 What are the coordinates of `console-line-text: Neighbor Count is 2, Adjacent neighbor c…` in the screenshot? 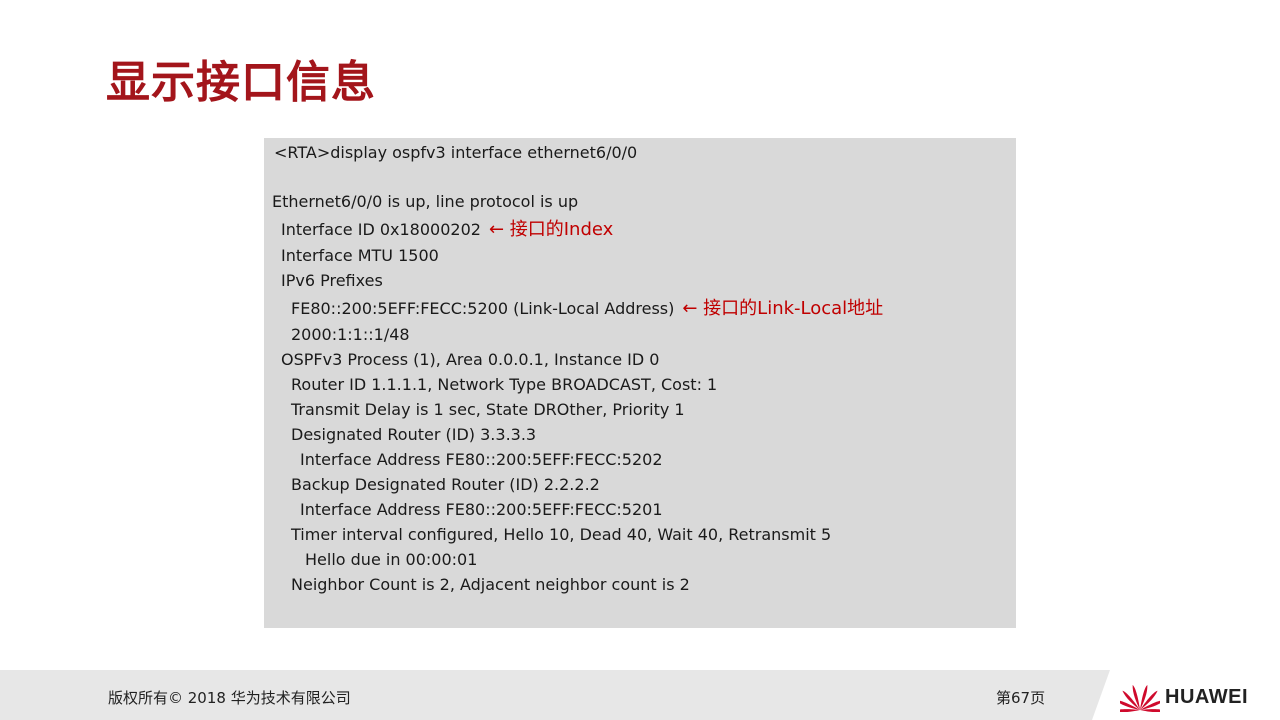 It's located at (490, 584).